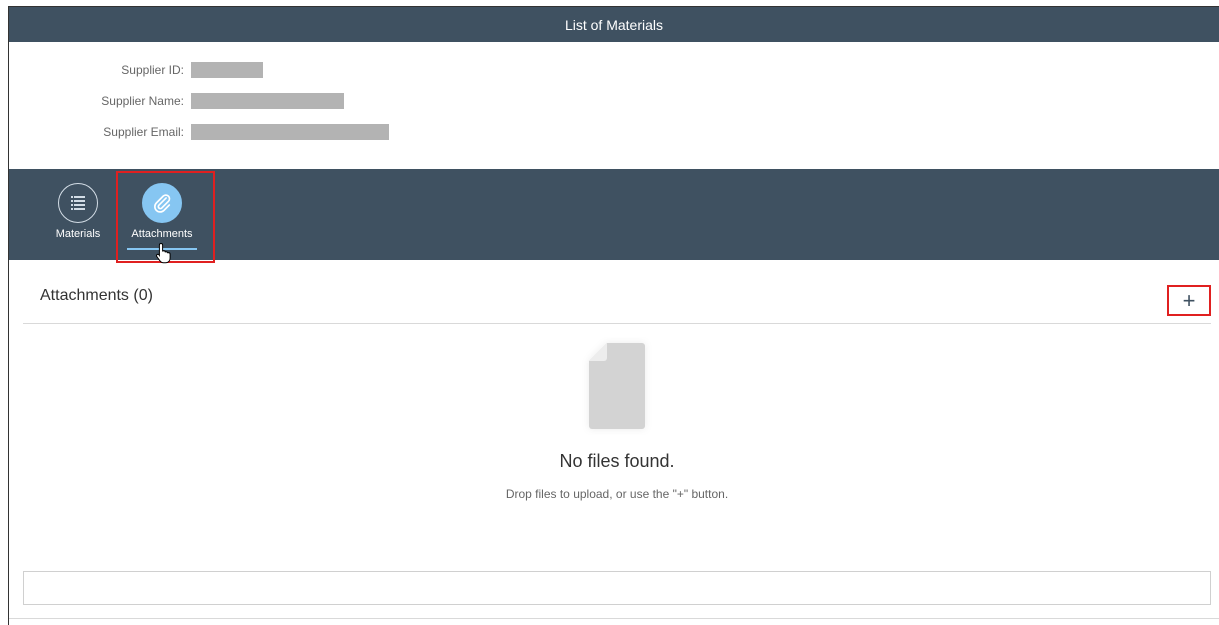  Describe the element at coordinates (617, 386) in the screenshot. I see `document-icon` at that location.